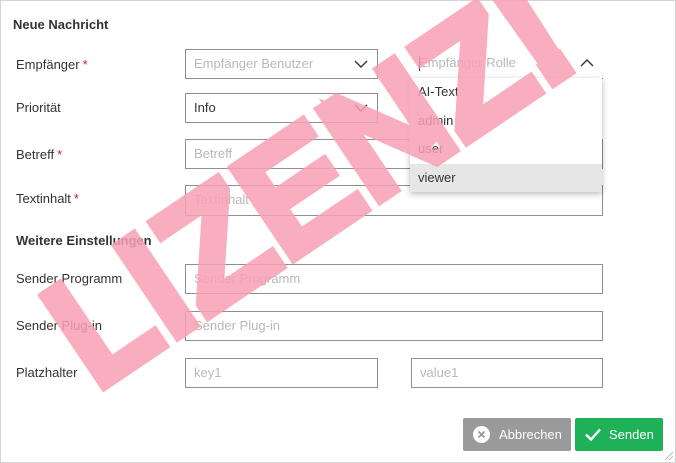 This screenshot has height=463, width=676. I want to click on role-option: user, so click(506, 149).